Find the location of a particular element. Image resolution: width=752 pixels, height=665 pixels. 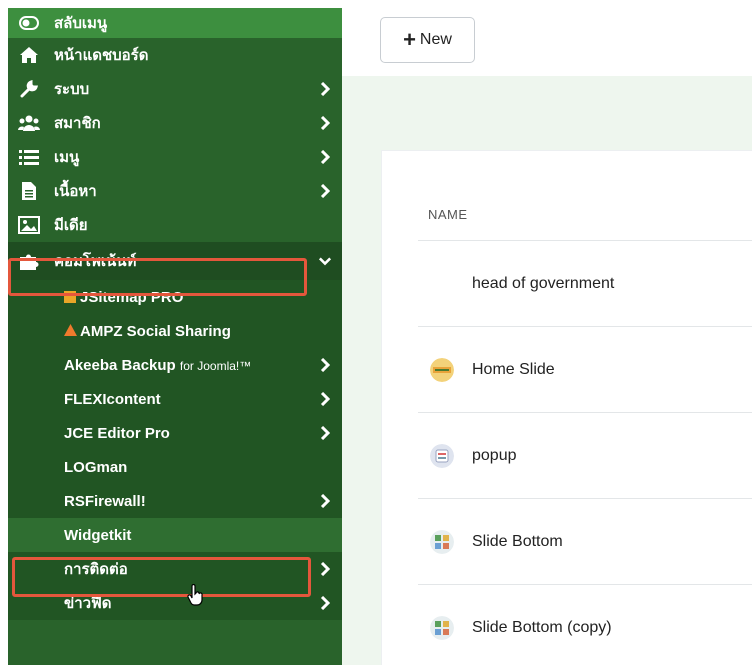

column-header-name: NAME is located at coordinates (448, 214).